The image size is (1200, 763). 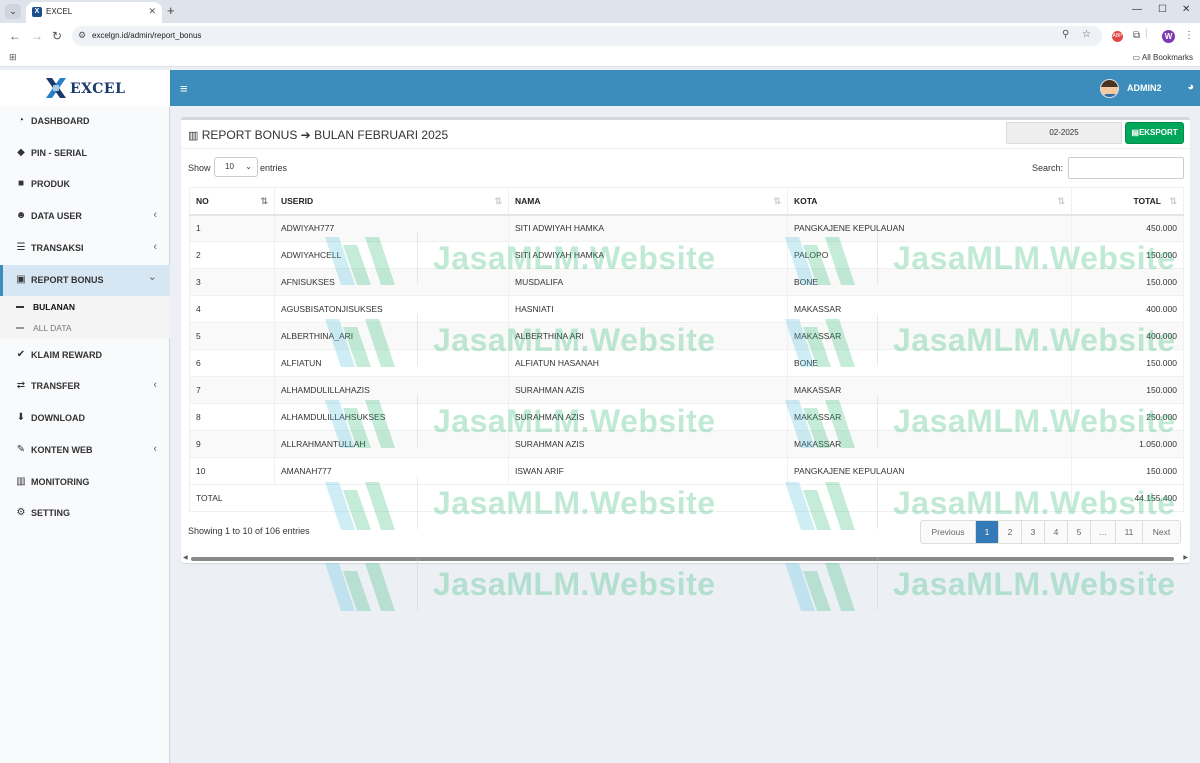 What do you see at coordinates (21, 385) in the screenshot?
I see `exchange-icon: ⇄` at bounding box center [21, 385].